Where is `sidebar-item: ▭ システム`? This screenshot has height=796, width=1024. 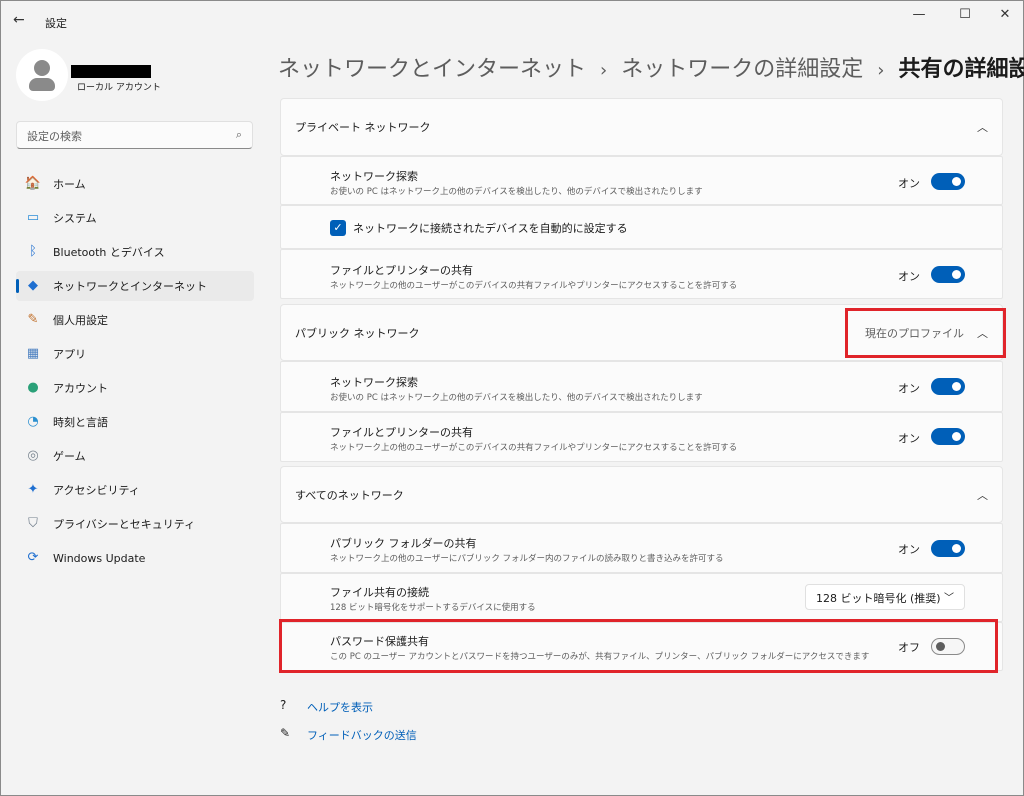
sidebar-item: ▭ システム is located at coordinates (135, 218).